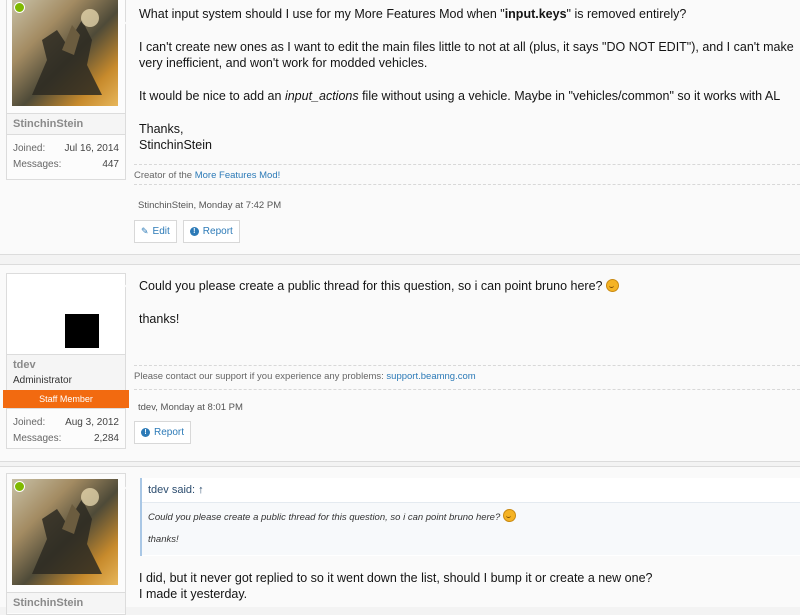  I want to click on signature-text: Creator of the, so click(164, 175).